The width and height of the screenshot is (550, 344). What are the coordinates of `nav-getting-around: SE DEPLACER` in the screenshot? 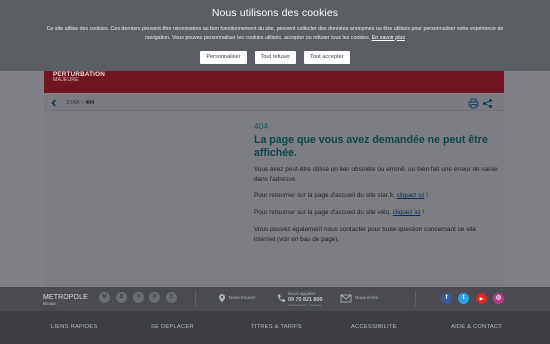 It's located at (172, 327).